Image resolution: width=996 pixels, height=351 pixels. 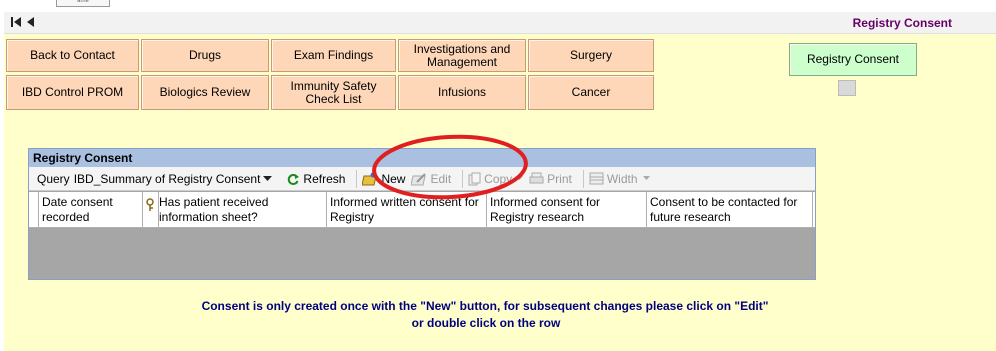 What do you see at coordinates (853, 59) in the screenshot?
I see `tab-registry-consent: Registry Consent` at bounding box center [853, 59].